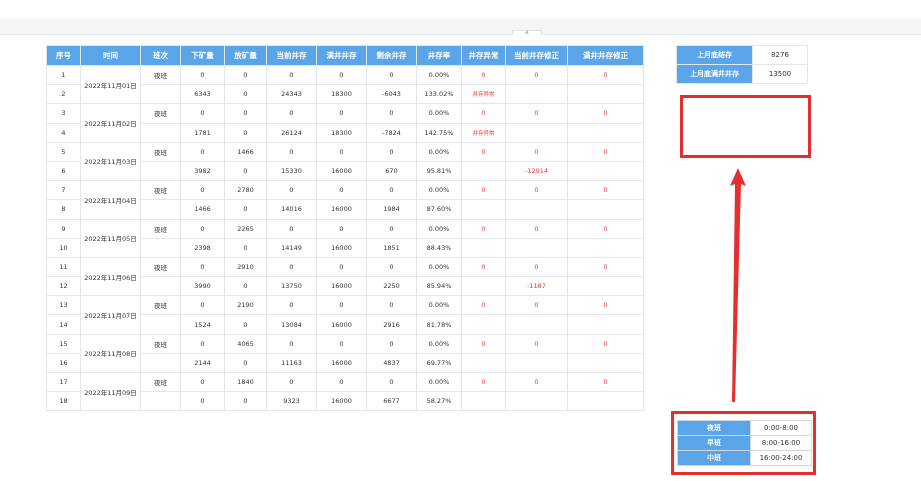 The image size is (921, 481). I want to click on row-index: 8, so click(63, 209).